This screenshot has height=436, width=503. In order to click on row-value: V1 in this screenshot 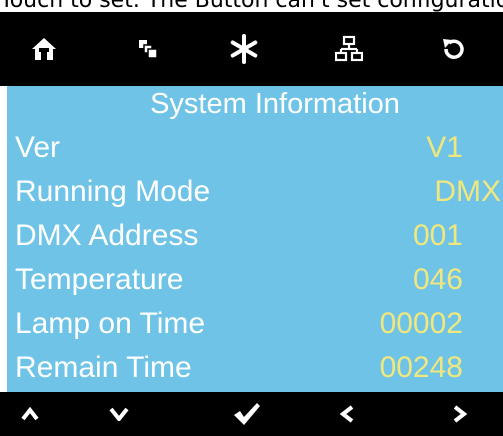, I will do `click(444, 147)`.